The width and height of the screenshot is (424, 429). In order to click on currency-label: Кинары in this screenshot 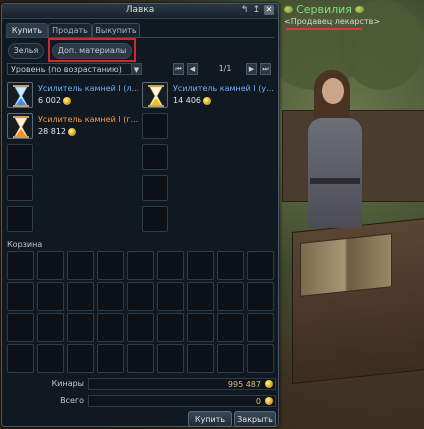, I will do `click(67, 383)`.